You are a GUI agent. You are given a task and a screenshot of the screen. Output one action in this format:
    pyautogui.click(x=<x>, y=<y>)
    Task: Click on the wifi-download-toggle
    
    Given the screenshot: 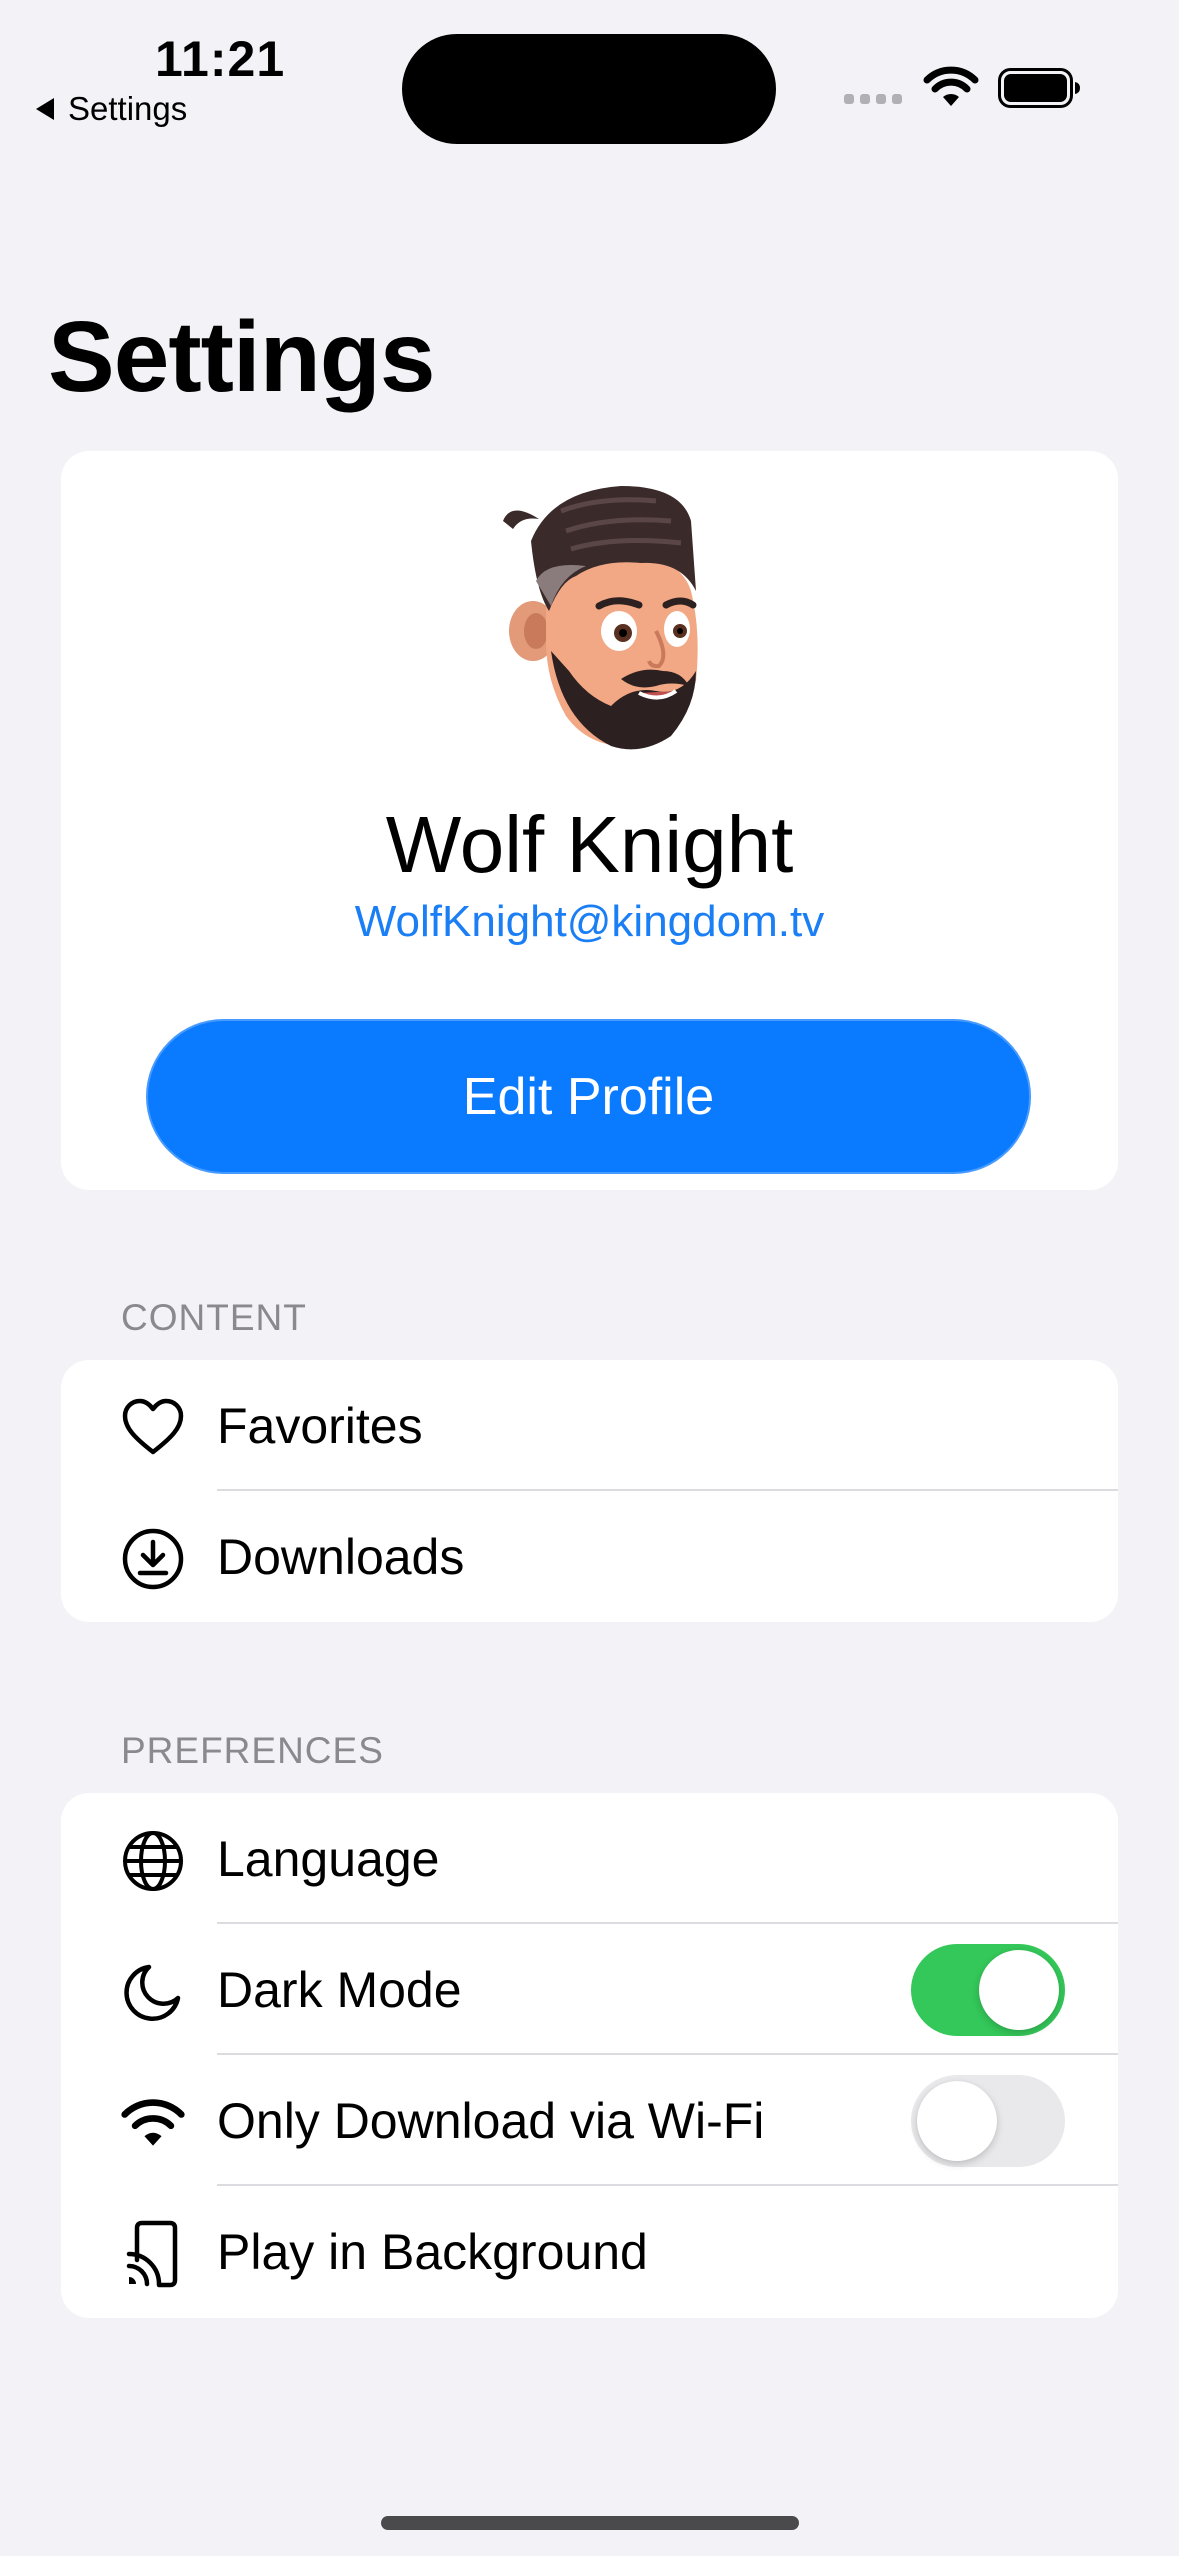 What is the action you would take?
    pyautogui.click(x=988, y=2121)
    